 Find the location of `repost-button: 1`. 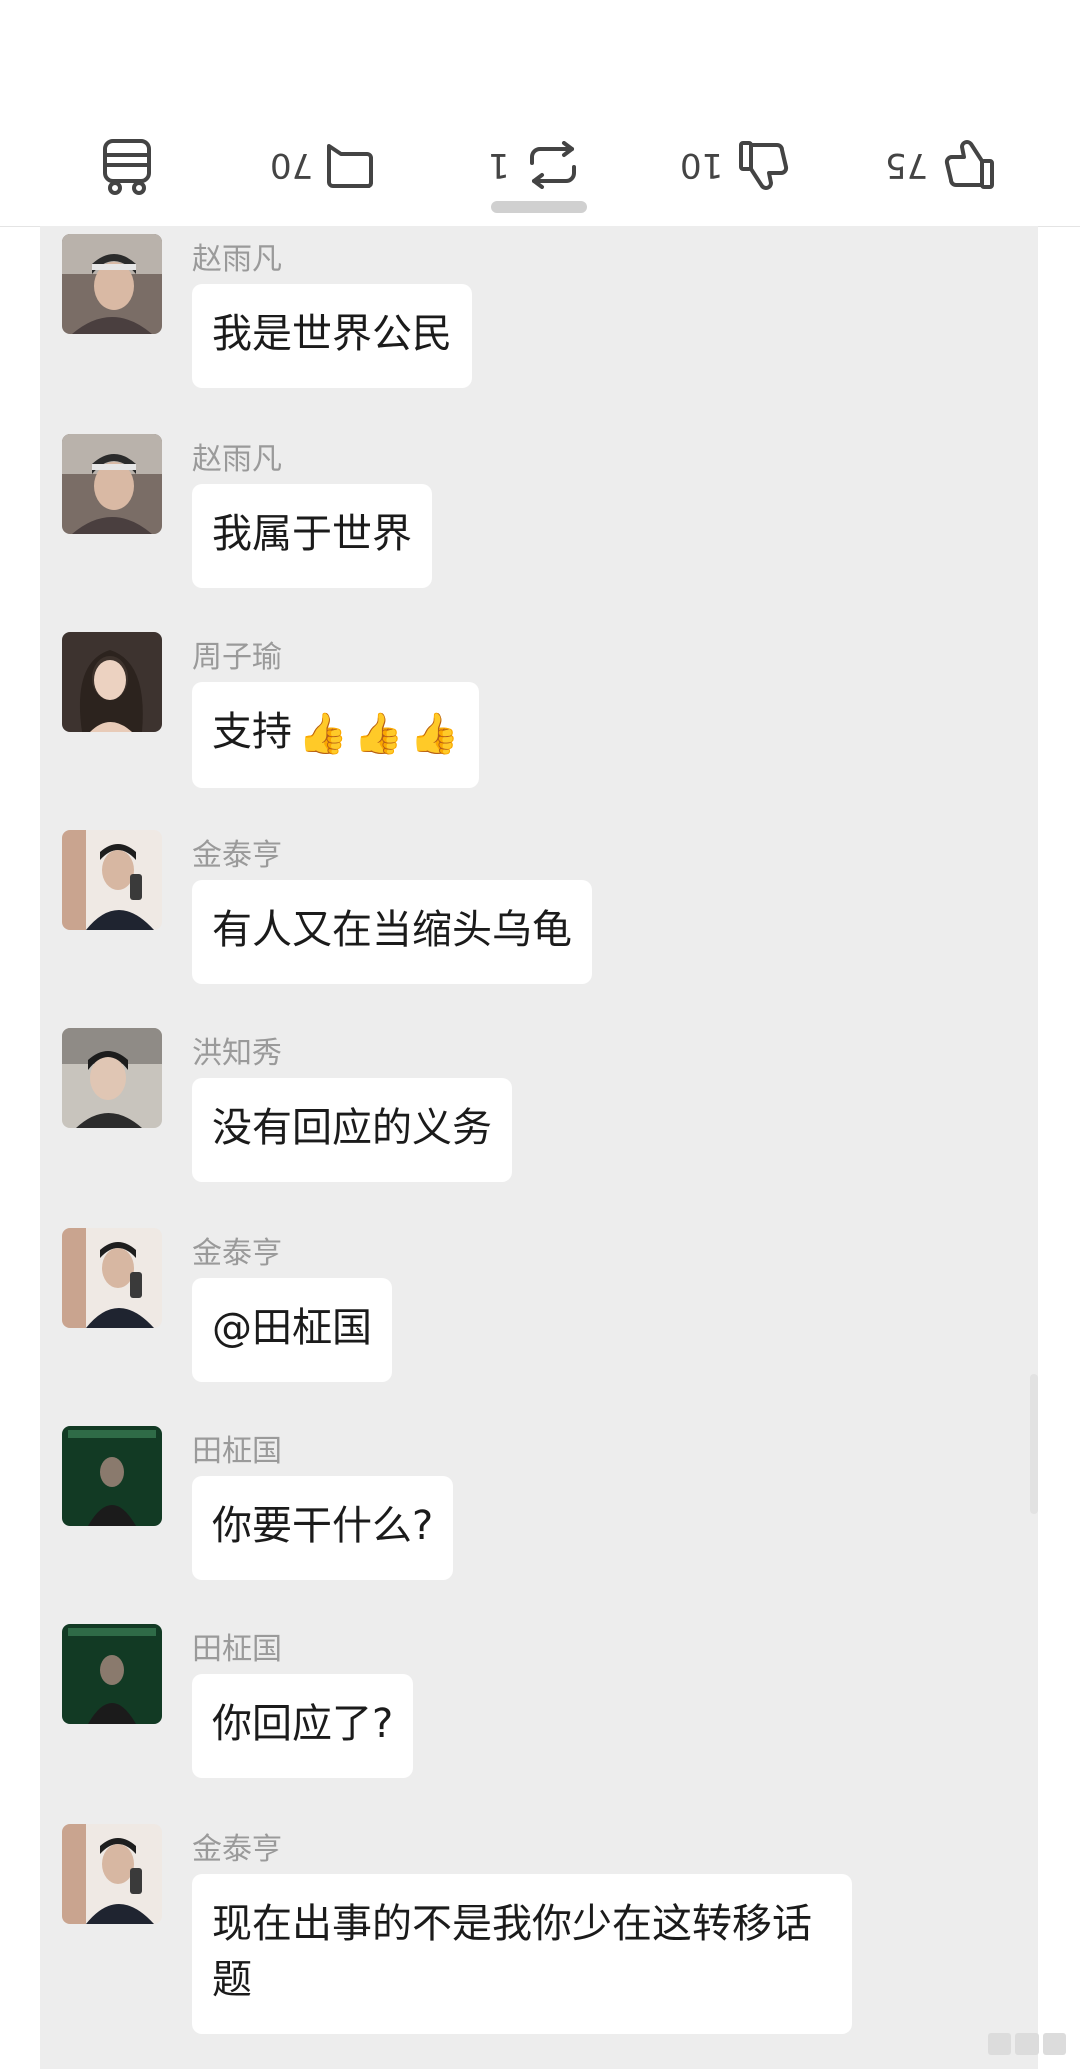

repost-button: 1 is located at coordinates (535, 165).